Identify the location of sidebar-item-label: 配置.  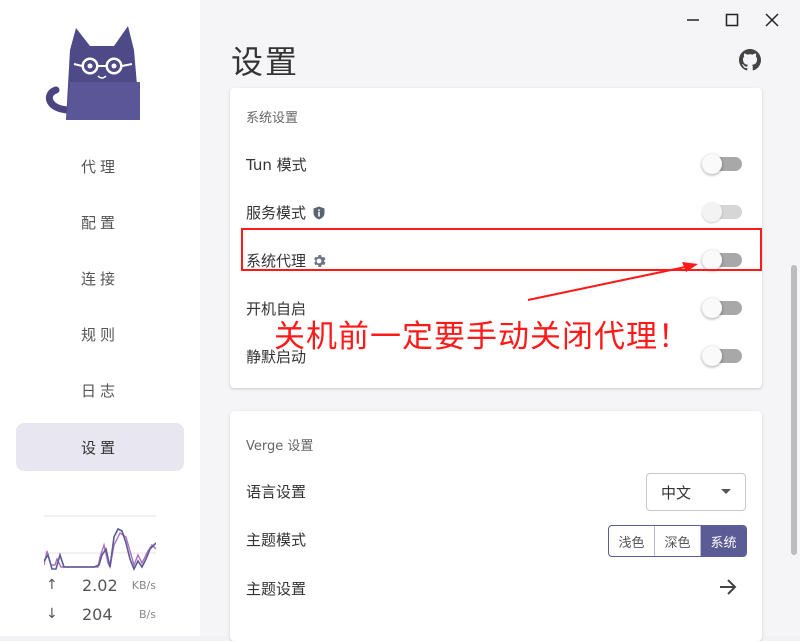
(99, 222).